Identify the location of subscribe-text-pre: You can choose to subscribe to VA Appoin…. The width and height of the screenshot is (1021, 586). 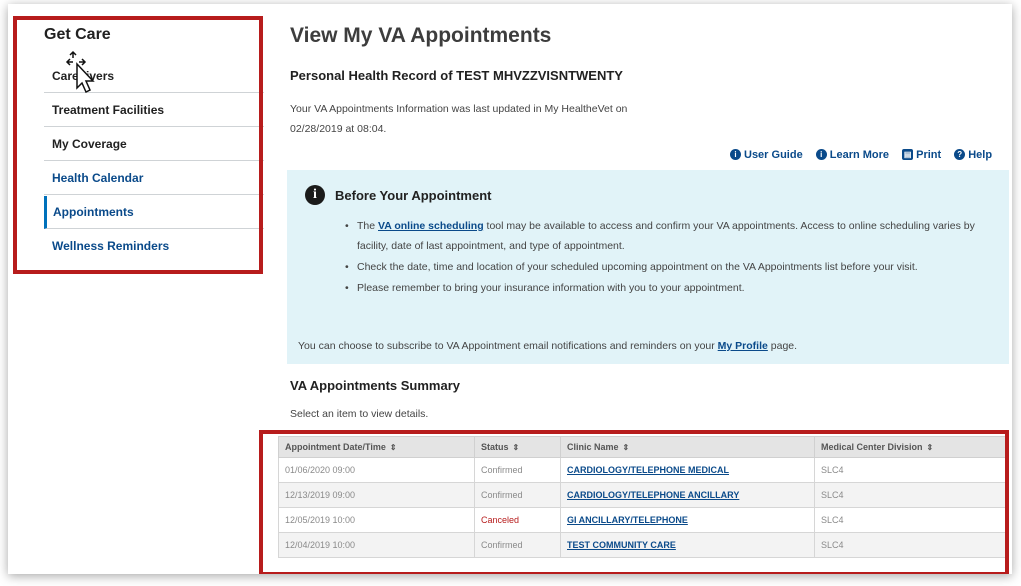
(508, 346).